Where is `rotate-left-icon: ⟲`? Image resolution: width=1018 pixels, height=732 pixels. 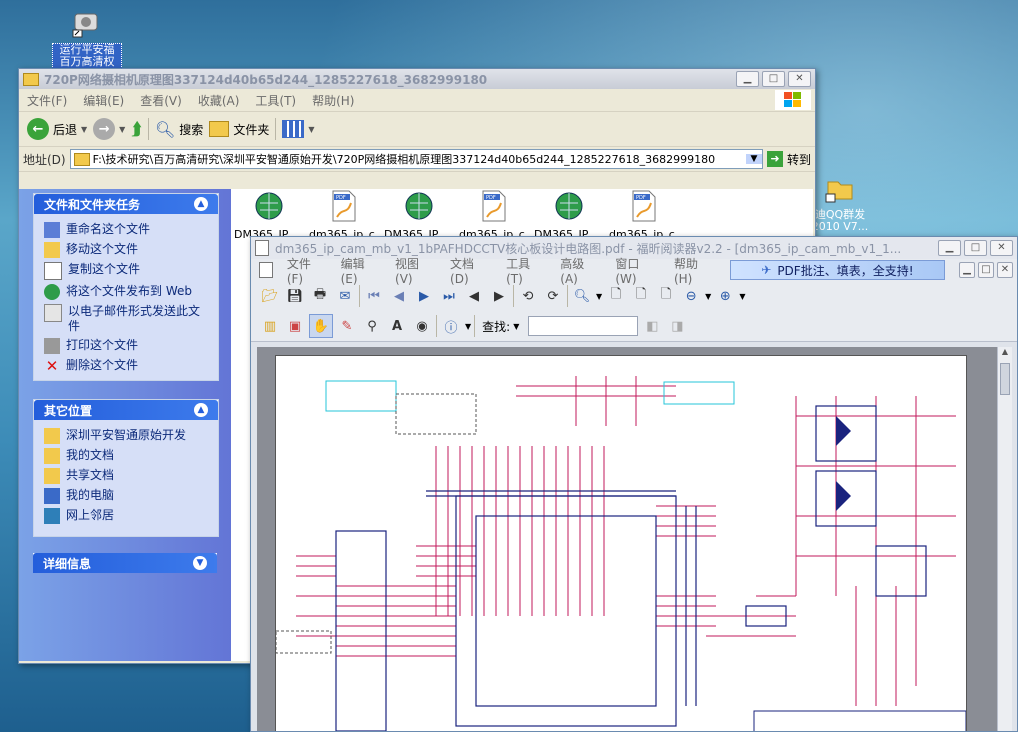 rotate-left-icon: ⟲ is located at coordinates (528, 296).